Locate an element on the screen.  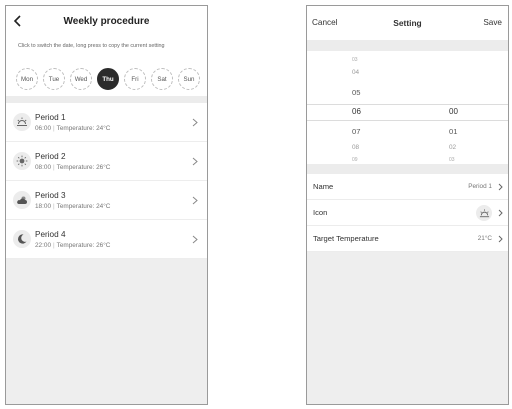
page-title: Setting is located at coordinates (407, 23).